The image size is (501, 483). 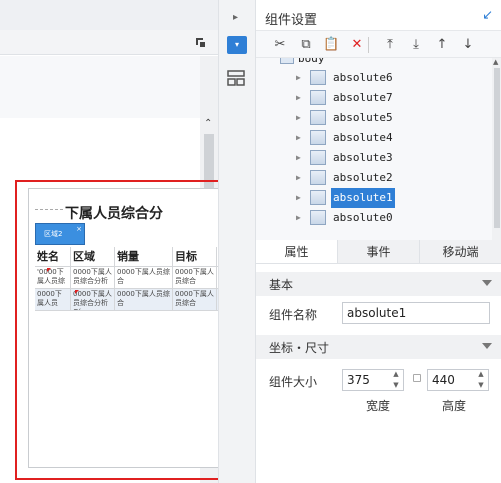 What do you see at coordinates (460, 251) in the screenshot?
I see `tab-mobile: 移动端` at bounding box center [460, 251].